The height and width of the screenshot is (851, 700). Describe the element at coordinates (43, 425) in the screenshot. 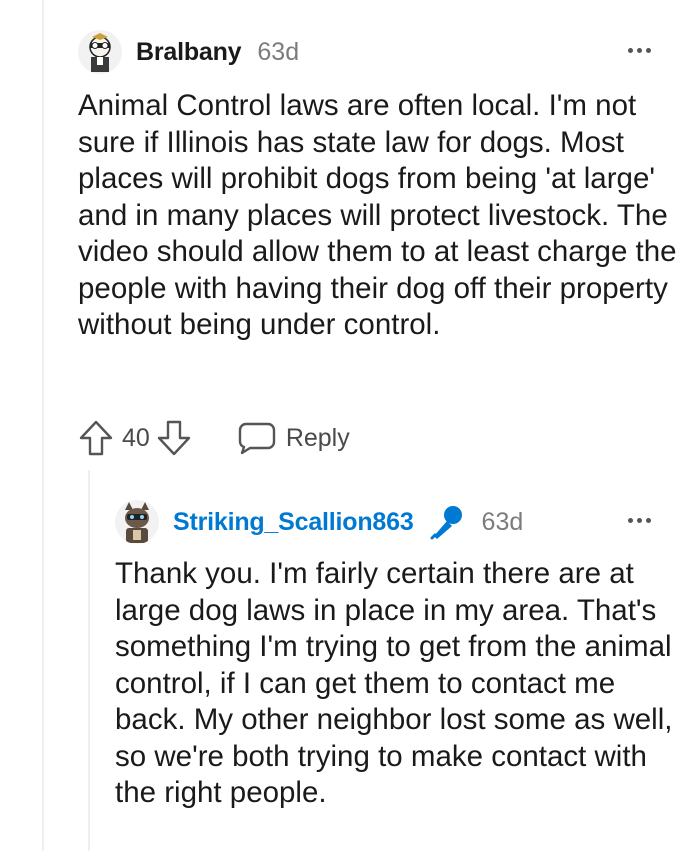

I see `thread-line` at that location.